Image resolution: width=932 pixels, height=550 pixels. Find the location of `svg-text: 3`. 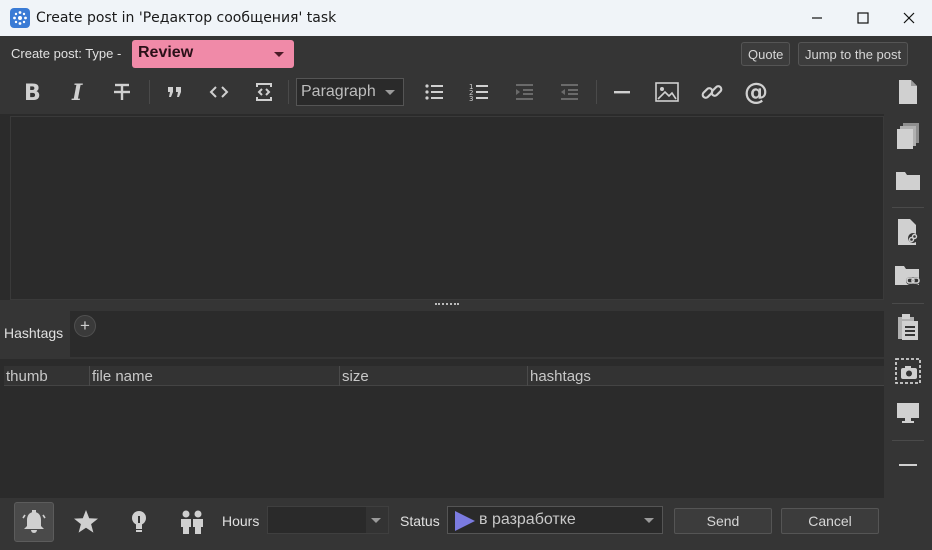

svg-text: 3 is located at coordinates (471, 99).